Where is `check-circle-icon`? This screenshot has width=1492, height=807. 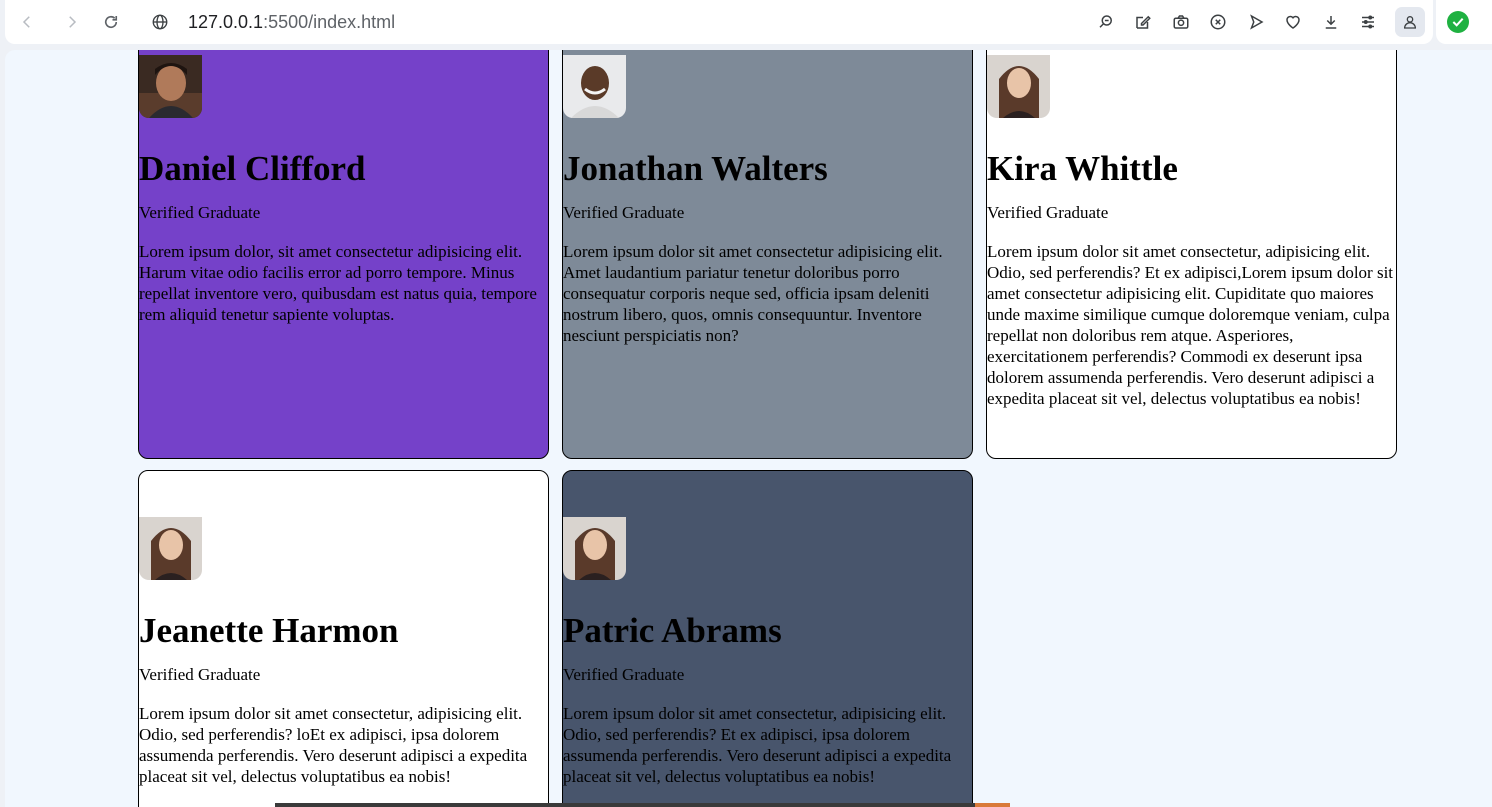 check-circle-icon is located at coordinates (1458, 22).